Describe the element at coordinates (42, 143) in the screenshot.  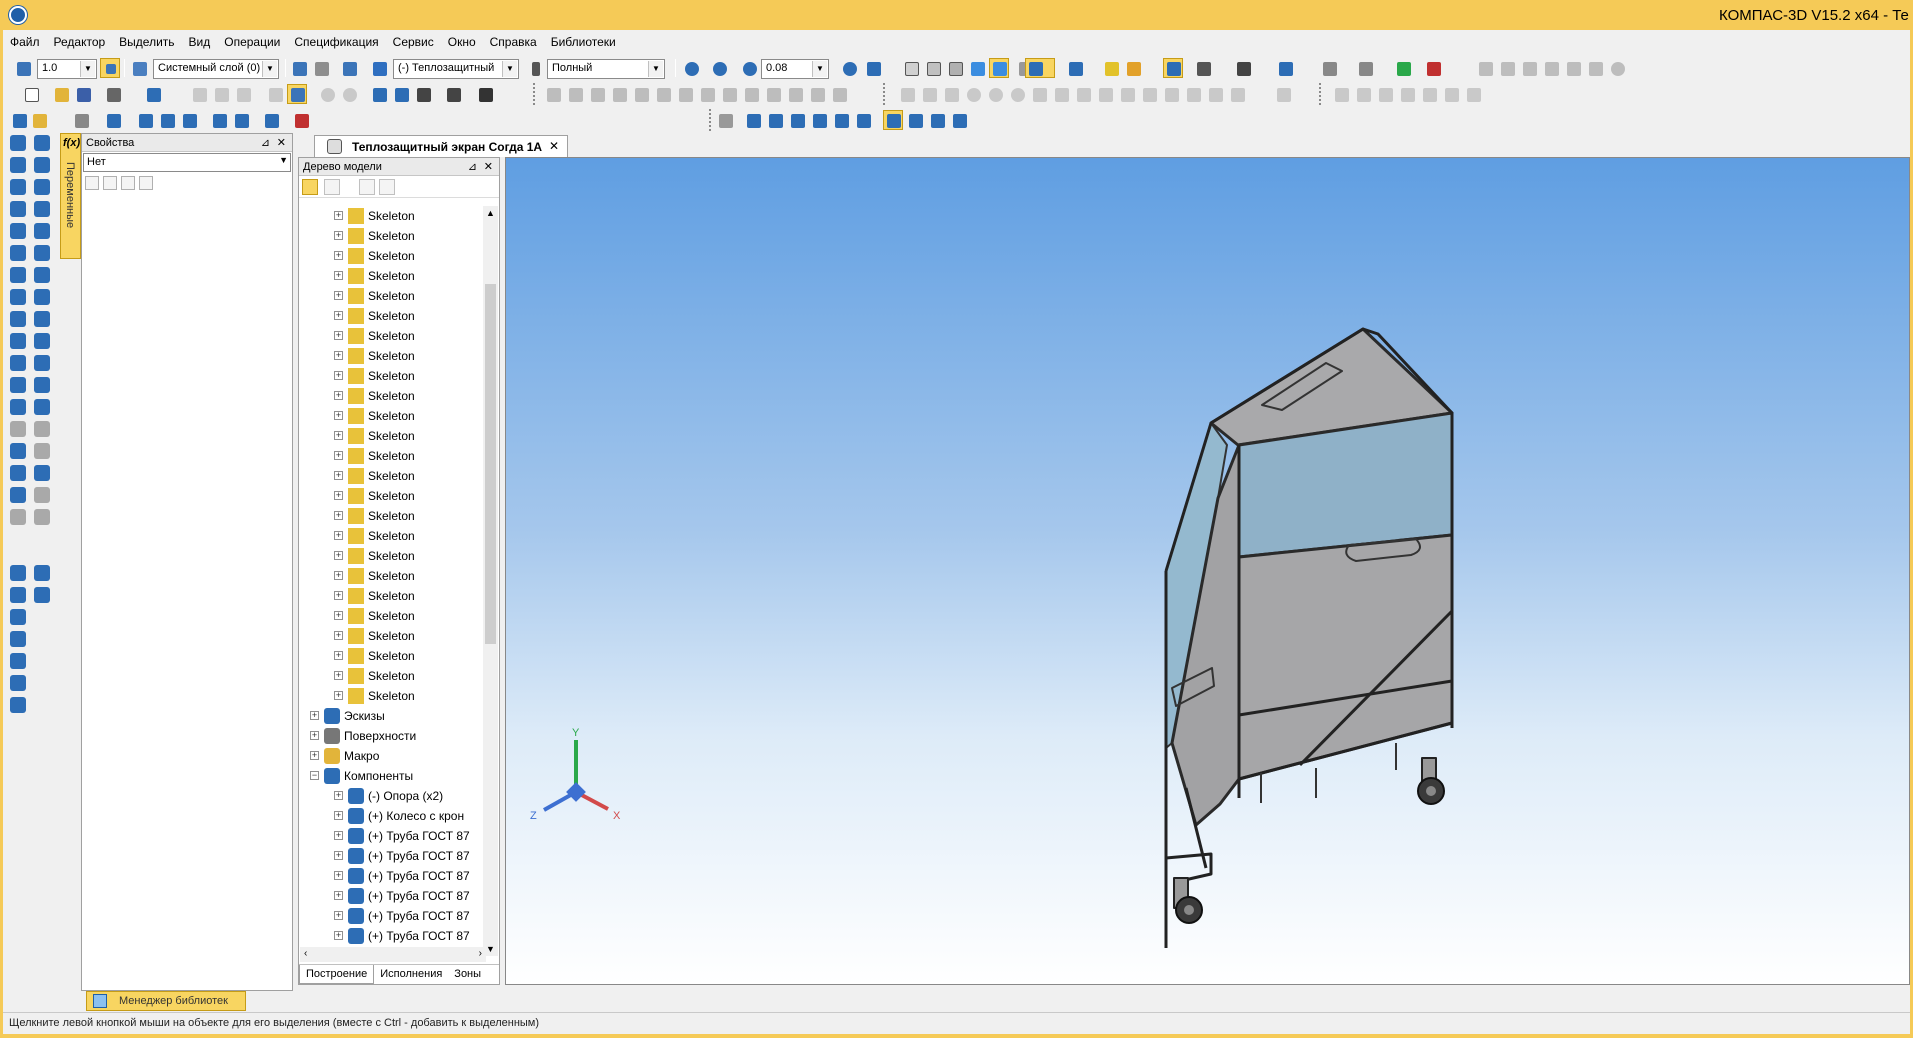
I see `cut-extrude-icon` at that location.